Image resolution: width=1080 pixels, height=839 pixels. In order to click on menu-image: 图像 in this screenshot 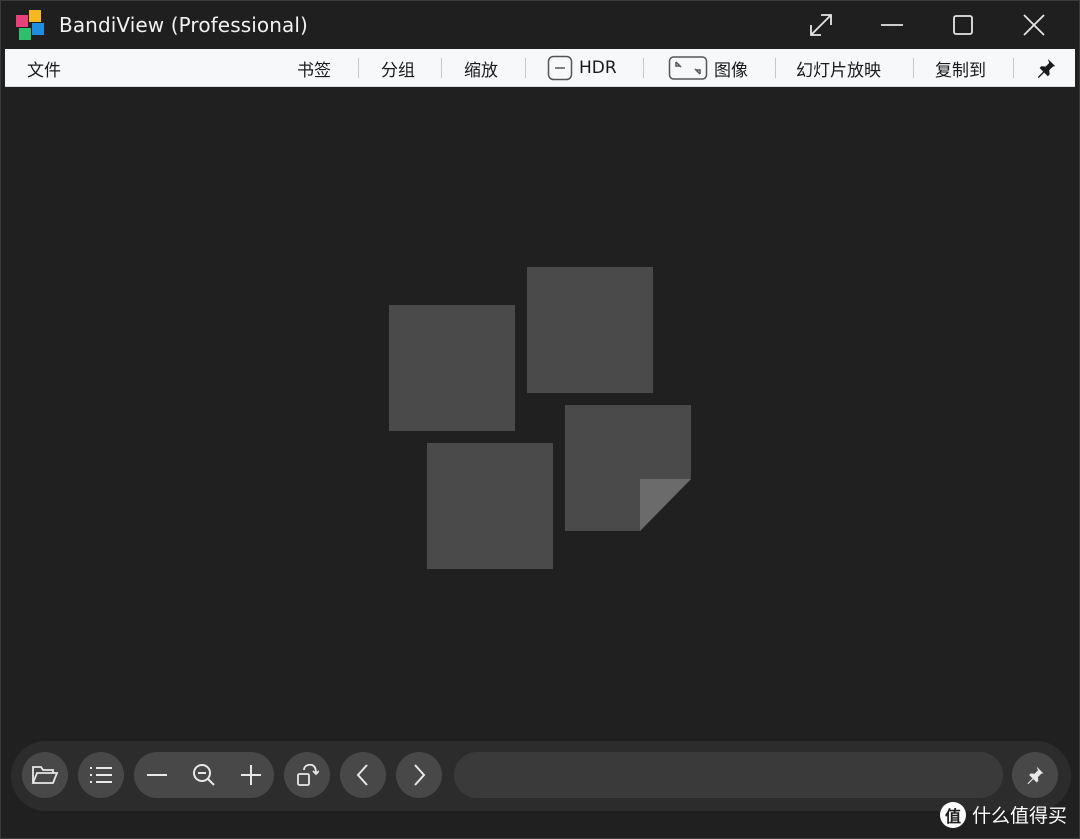, I will do `click(708, 68)`.